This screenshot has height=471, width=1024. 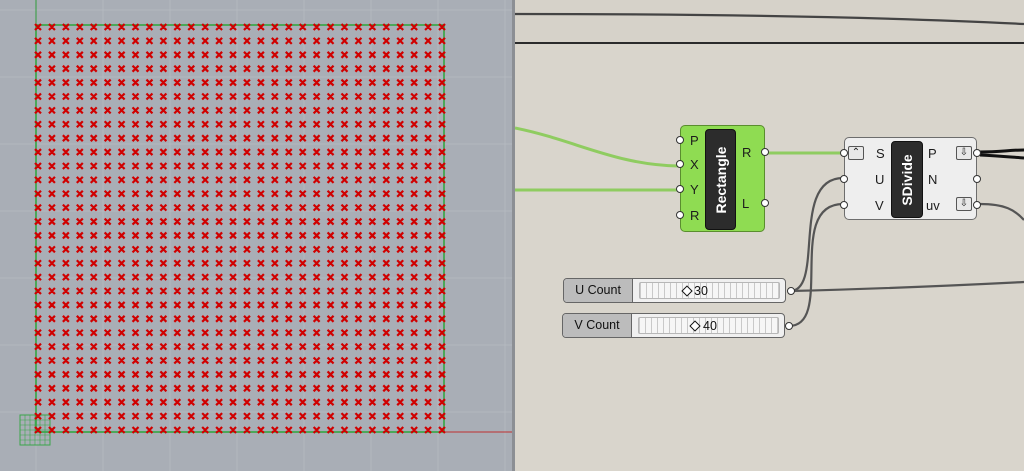 What do you see at coordinates (598, 290) in the screenshot?
I see `u-count-label: U Count` at bounding box center [598, 290].